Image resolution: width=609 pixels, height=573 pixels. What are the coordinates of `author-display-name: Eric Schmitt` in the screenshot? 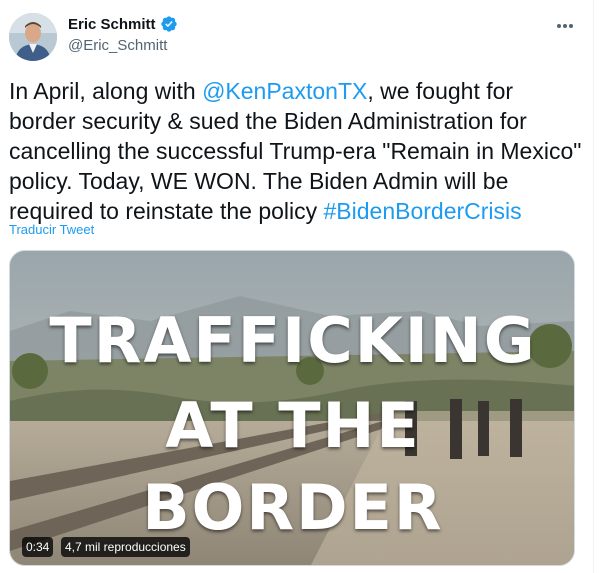 It's located at (112, 24).